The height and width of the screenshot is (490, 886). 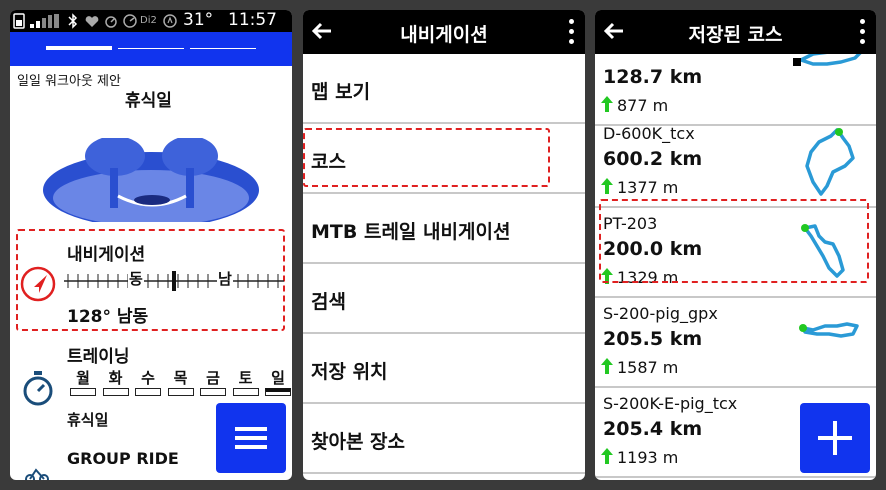 I want to click on menu-item-label: 찾아본 장소, so click(x=358, y=442).